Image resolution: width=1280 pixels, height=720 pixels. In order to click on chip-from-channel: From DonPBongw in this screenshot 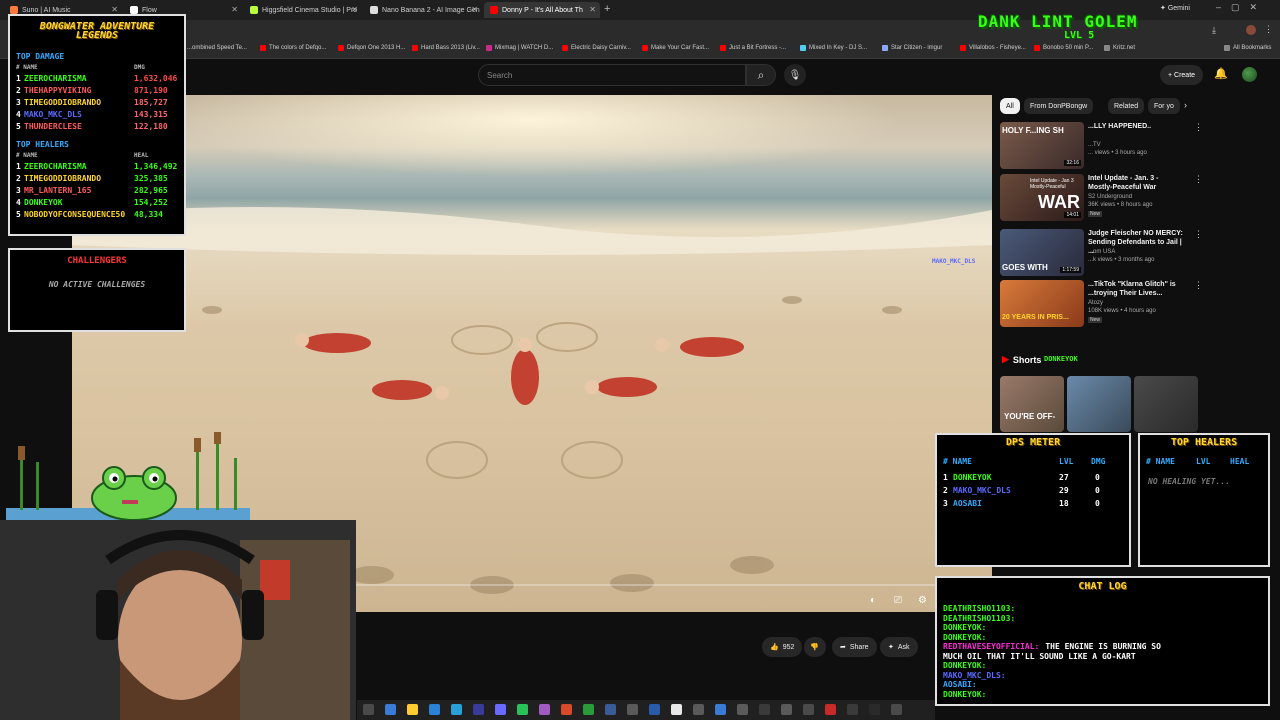, I will do `click(1059, 106)`.